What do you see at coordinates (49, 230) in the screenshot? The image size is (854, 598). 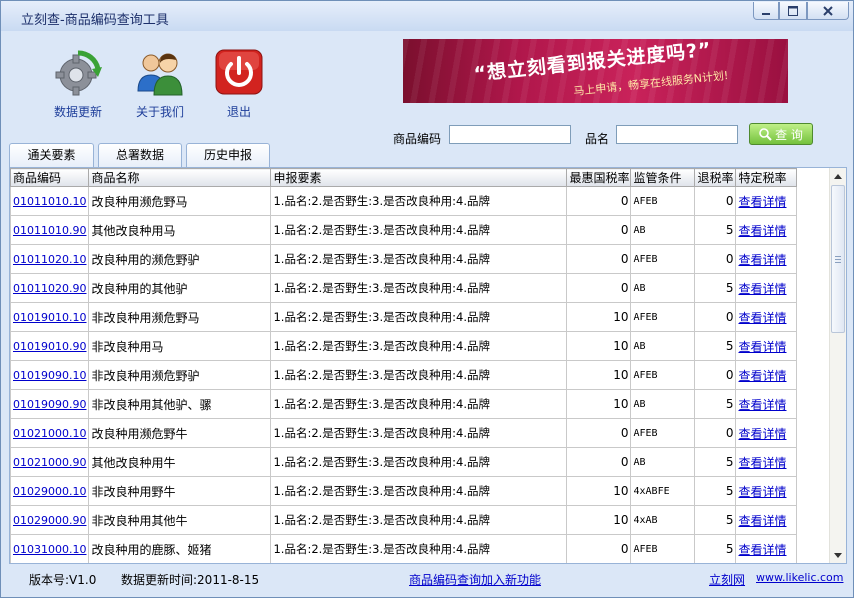 I see `code-link: 01011010.90` at bounding box center [49, 230].